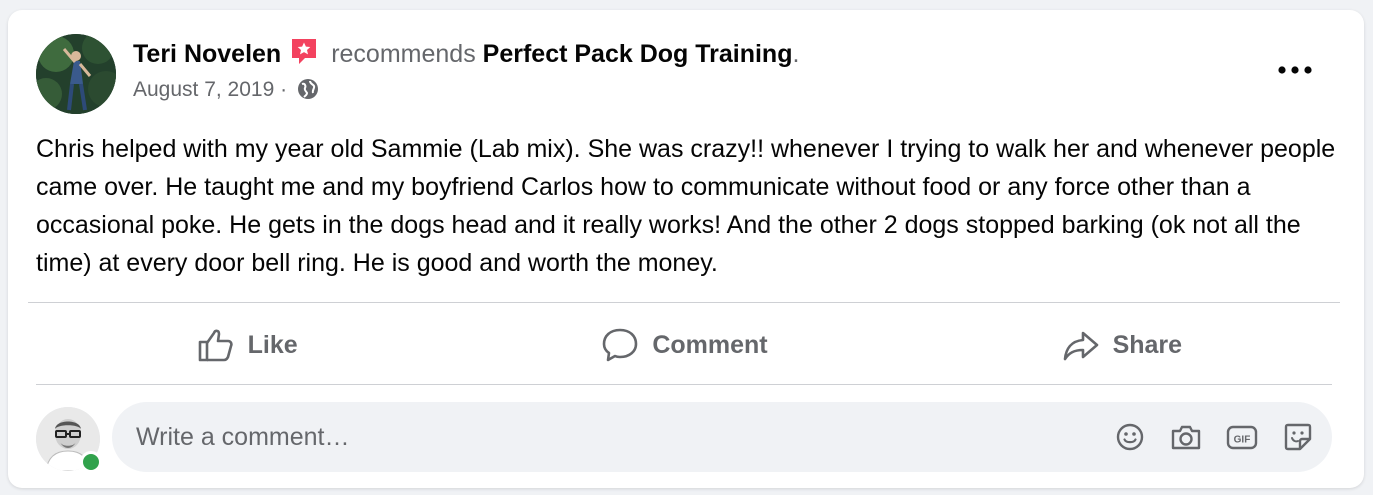 The width and height of the screenshot is (1373, 495). Describe the element at coordinates (272, 344) in the screenshot. I see `like-label: Like` at that location.